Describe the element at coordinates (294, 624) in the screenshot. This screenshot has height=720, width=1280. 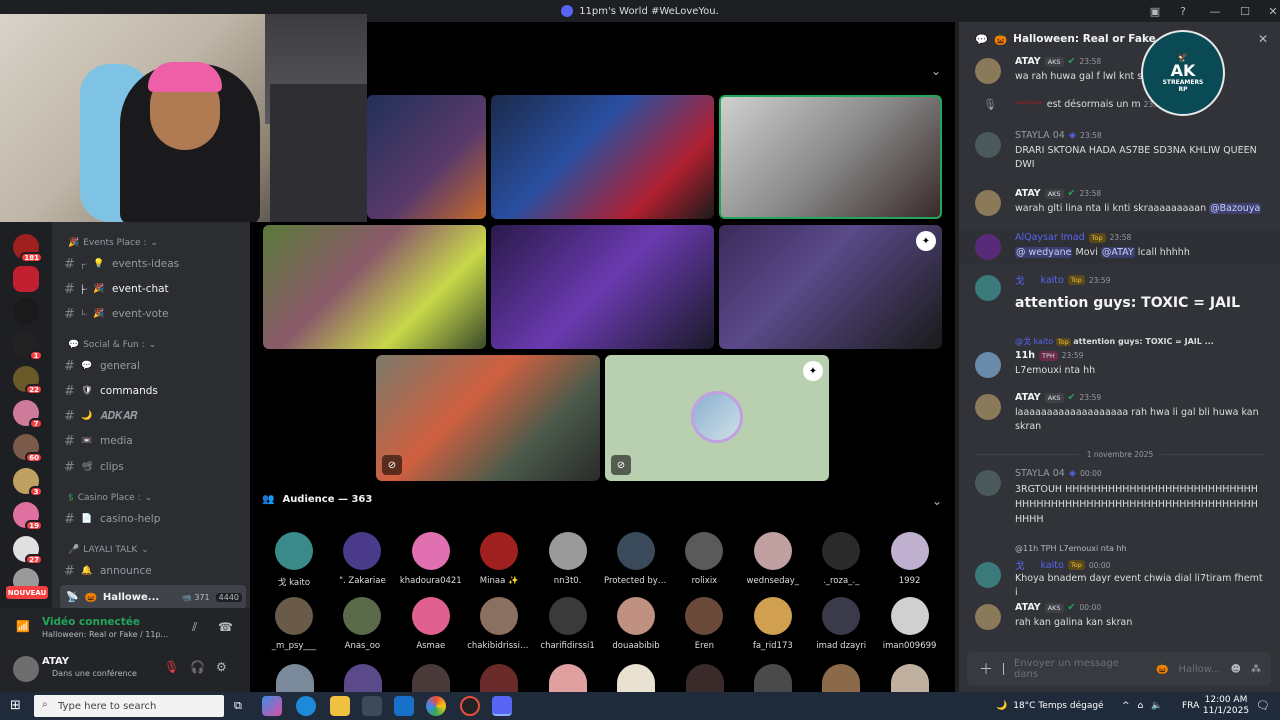
I see `audience-member: _m_psy___` at that location.